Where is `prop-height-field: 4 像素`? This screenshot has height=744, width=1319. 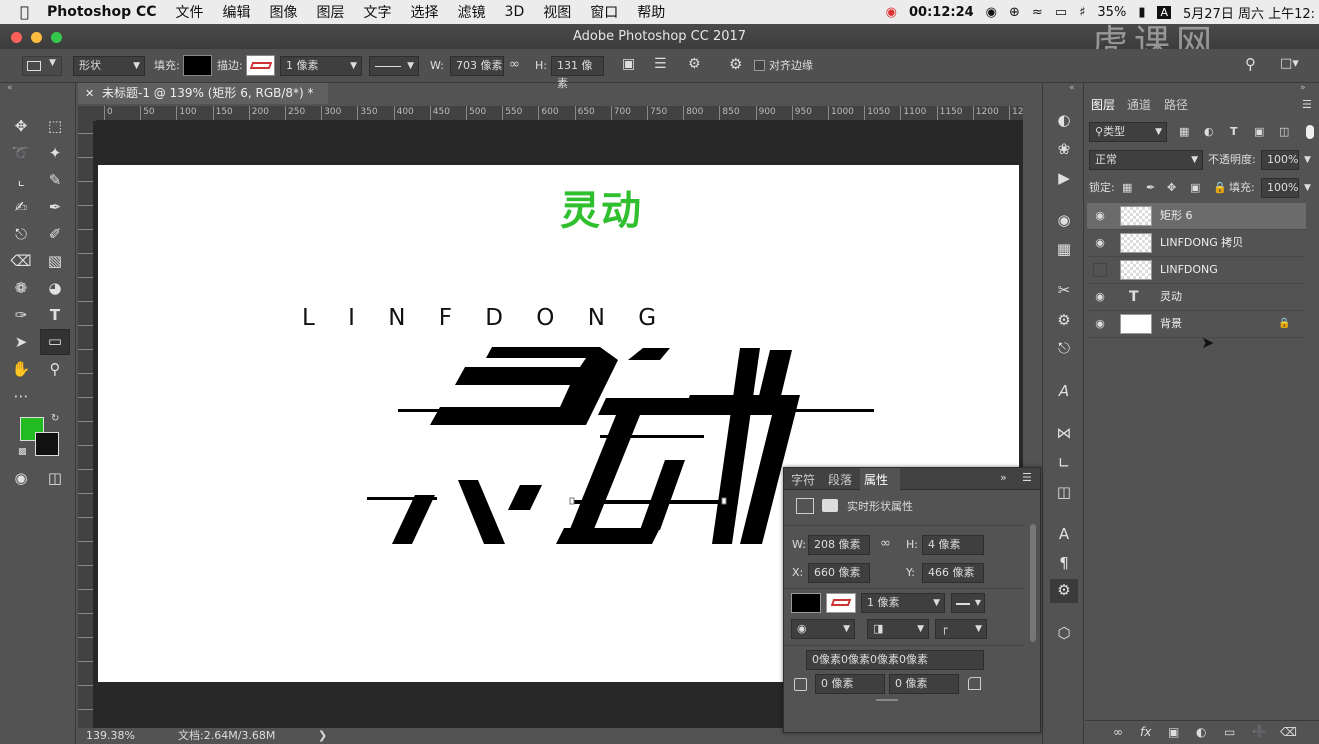
prop-height-field: 4 像素 is located at coordinates (953, 545).